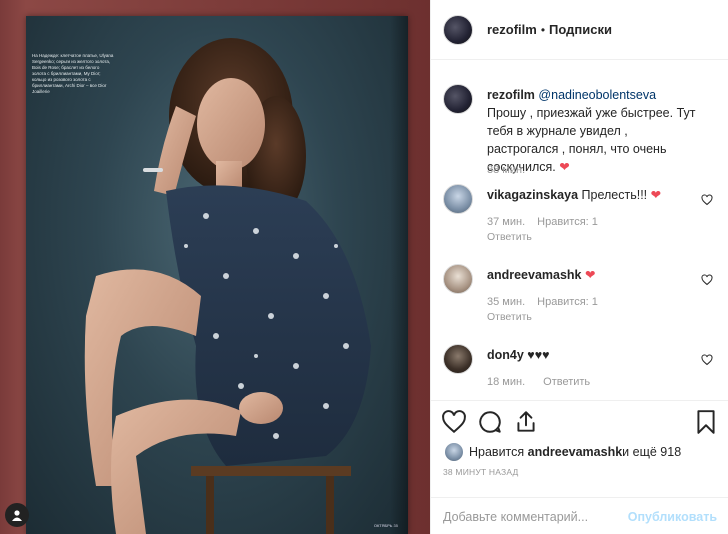 The width and height of the screenshot is (728, 534). Describe the element at coordinates (672, 517) in the screenshot. I see `publish-button: Опубликовать` at that location.